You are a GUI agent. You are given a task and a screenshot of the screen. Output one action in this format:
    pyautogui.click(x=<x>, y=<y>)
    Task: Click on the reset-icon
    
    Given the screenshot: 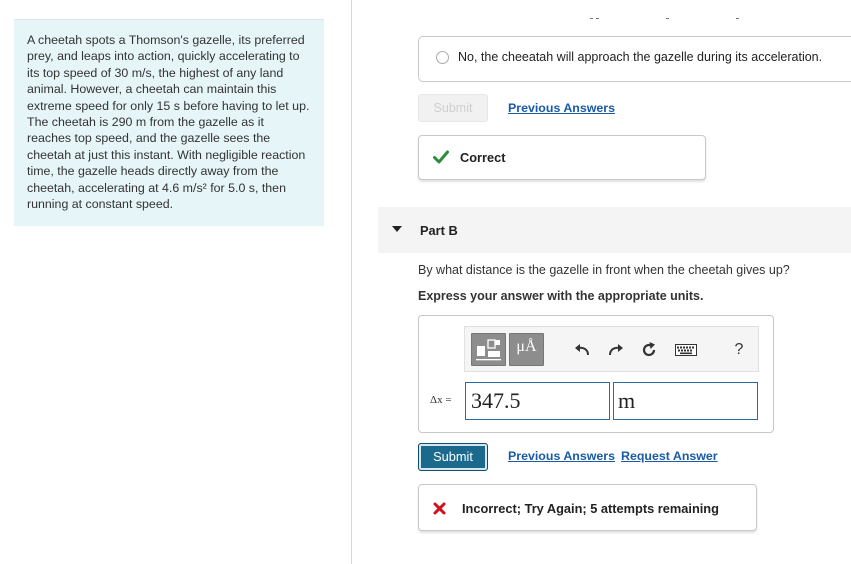 What is the action you would take?
    pyautogui.click(x=649, y=350)
    